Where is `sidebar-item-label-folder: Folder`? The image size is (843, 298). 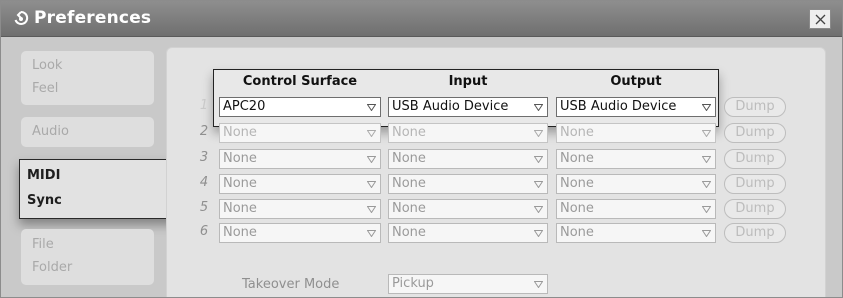
sidebar-item-label-folder: Folder is located at coordinates (52, 267).